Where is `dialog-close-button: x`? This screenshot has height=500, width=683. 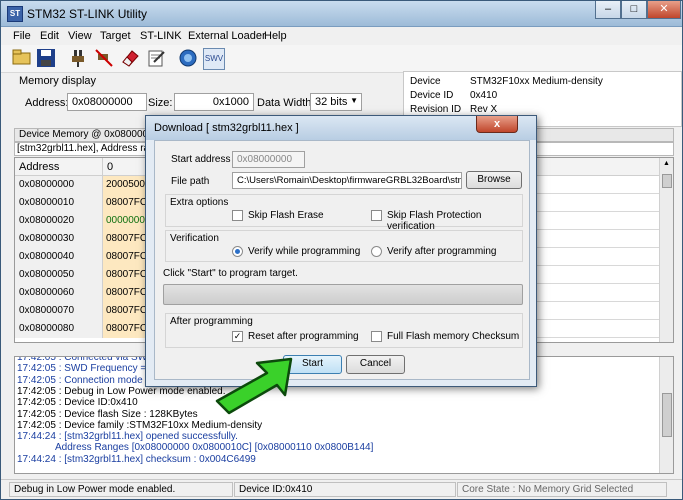
dialog-close-button: x is located at coordinates (497, 124).